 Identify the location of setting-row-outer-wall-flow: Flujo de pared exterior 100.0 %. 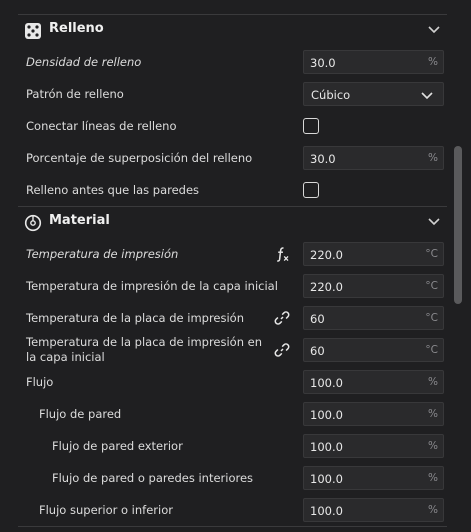
(235, 446).